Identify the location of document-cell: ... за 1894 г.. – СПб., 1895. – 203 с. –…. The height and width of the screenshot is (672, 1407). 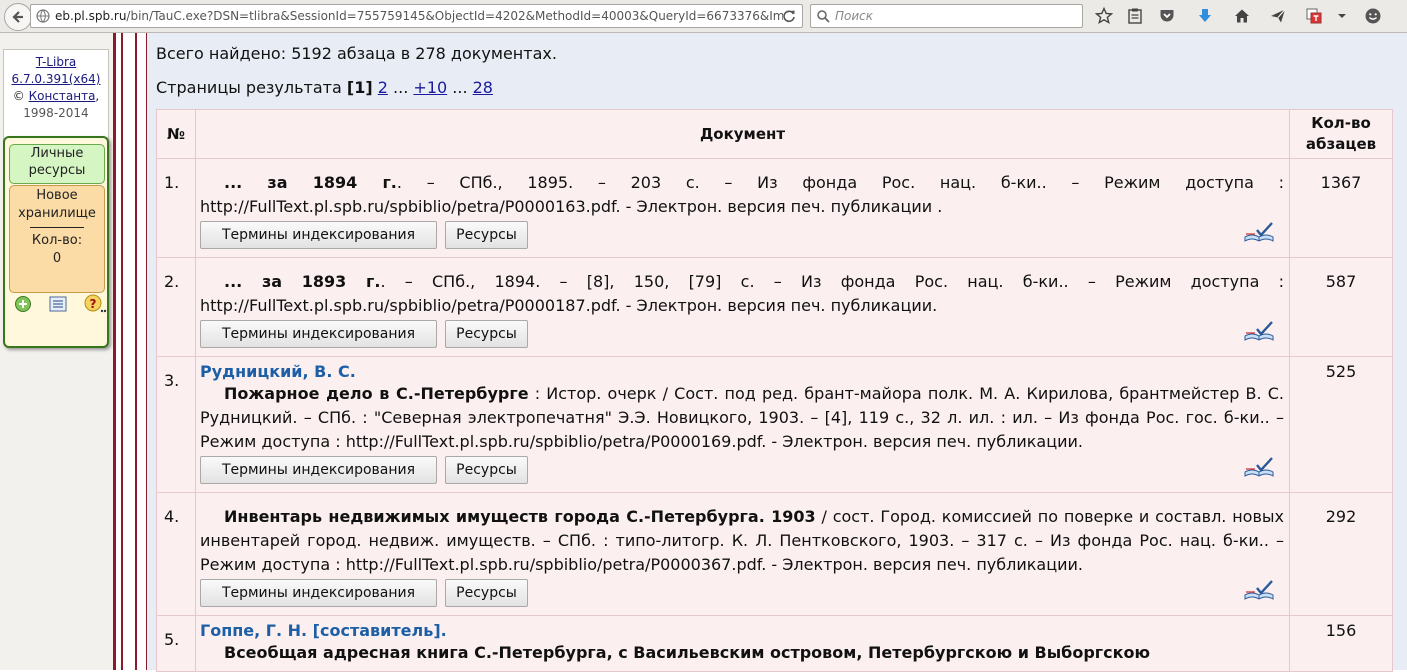
(742, 208).